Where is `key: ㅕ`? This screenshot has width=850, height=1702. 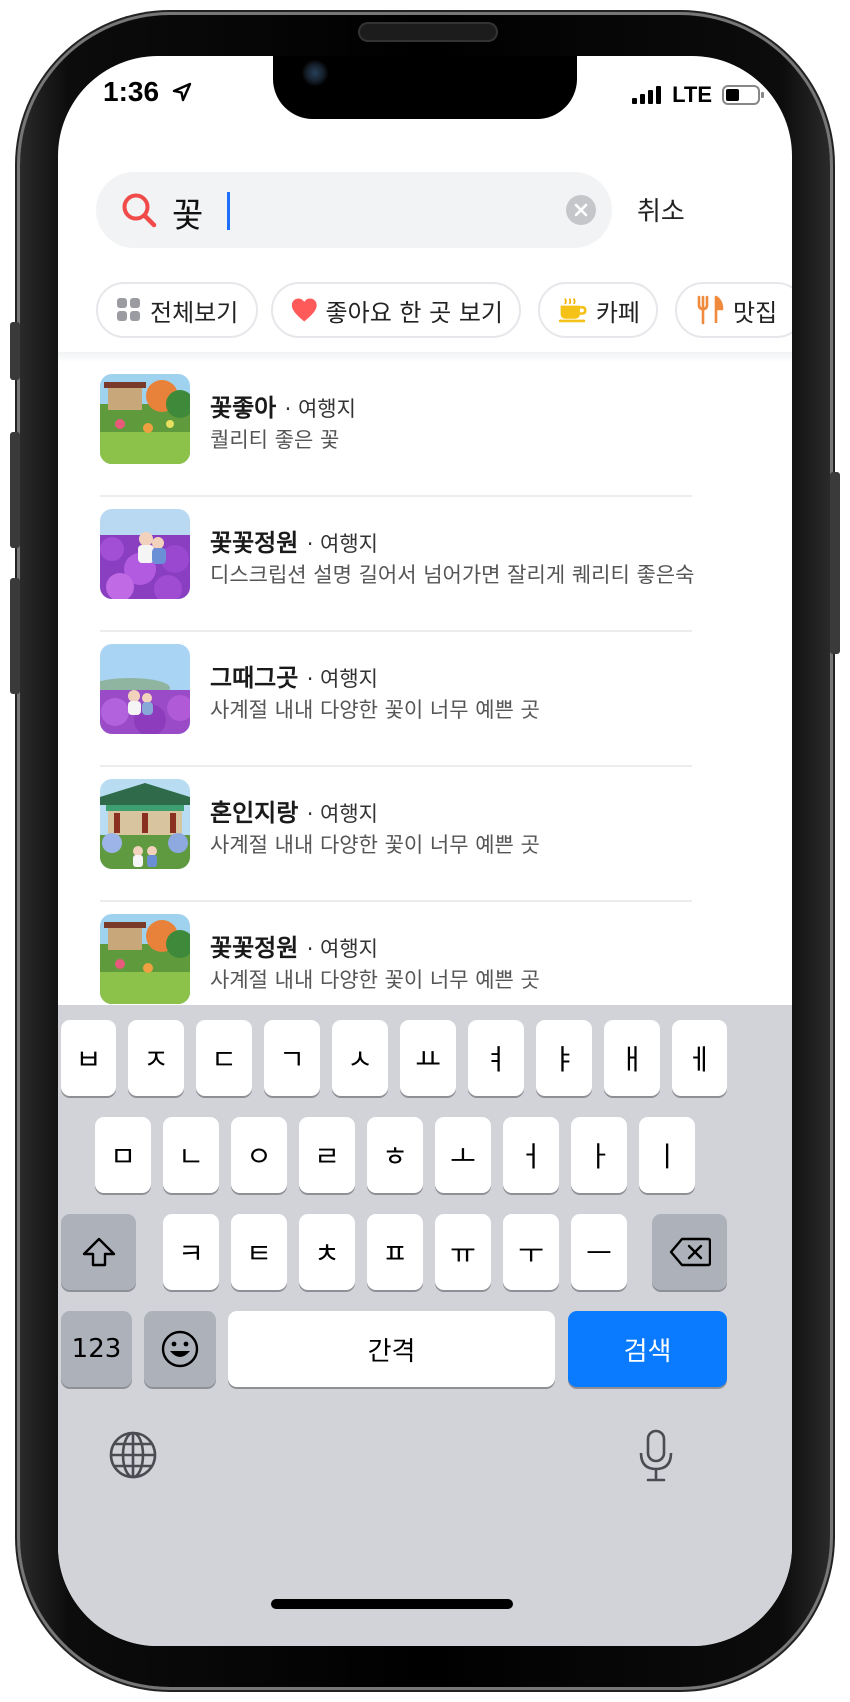 key: ㅕ is located at coordinates (496, 1058).